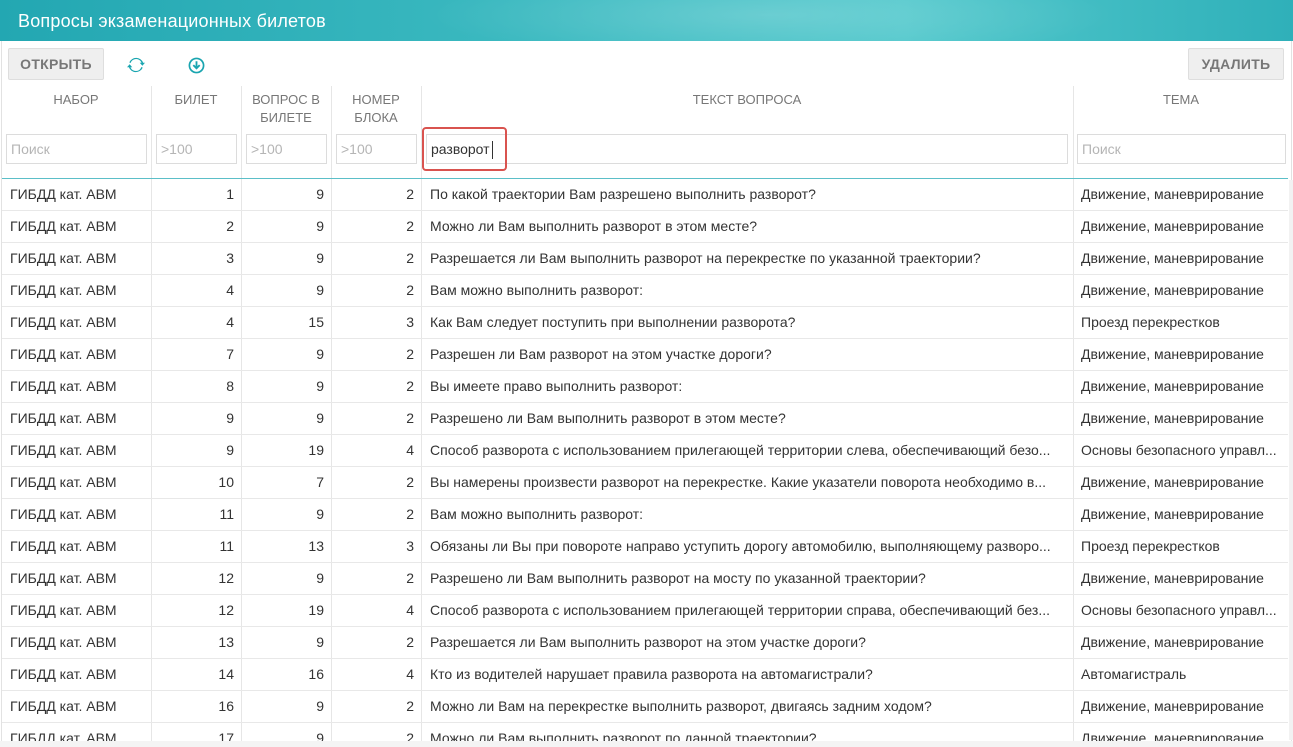  I want to click on cell-question-in-ticket: 7, so click(320, 482).